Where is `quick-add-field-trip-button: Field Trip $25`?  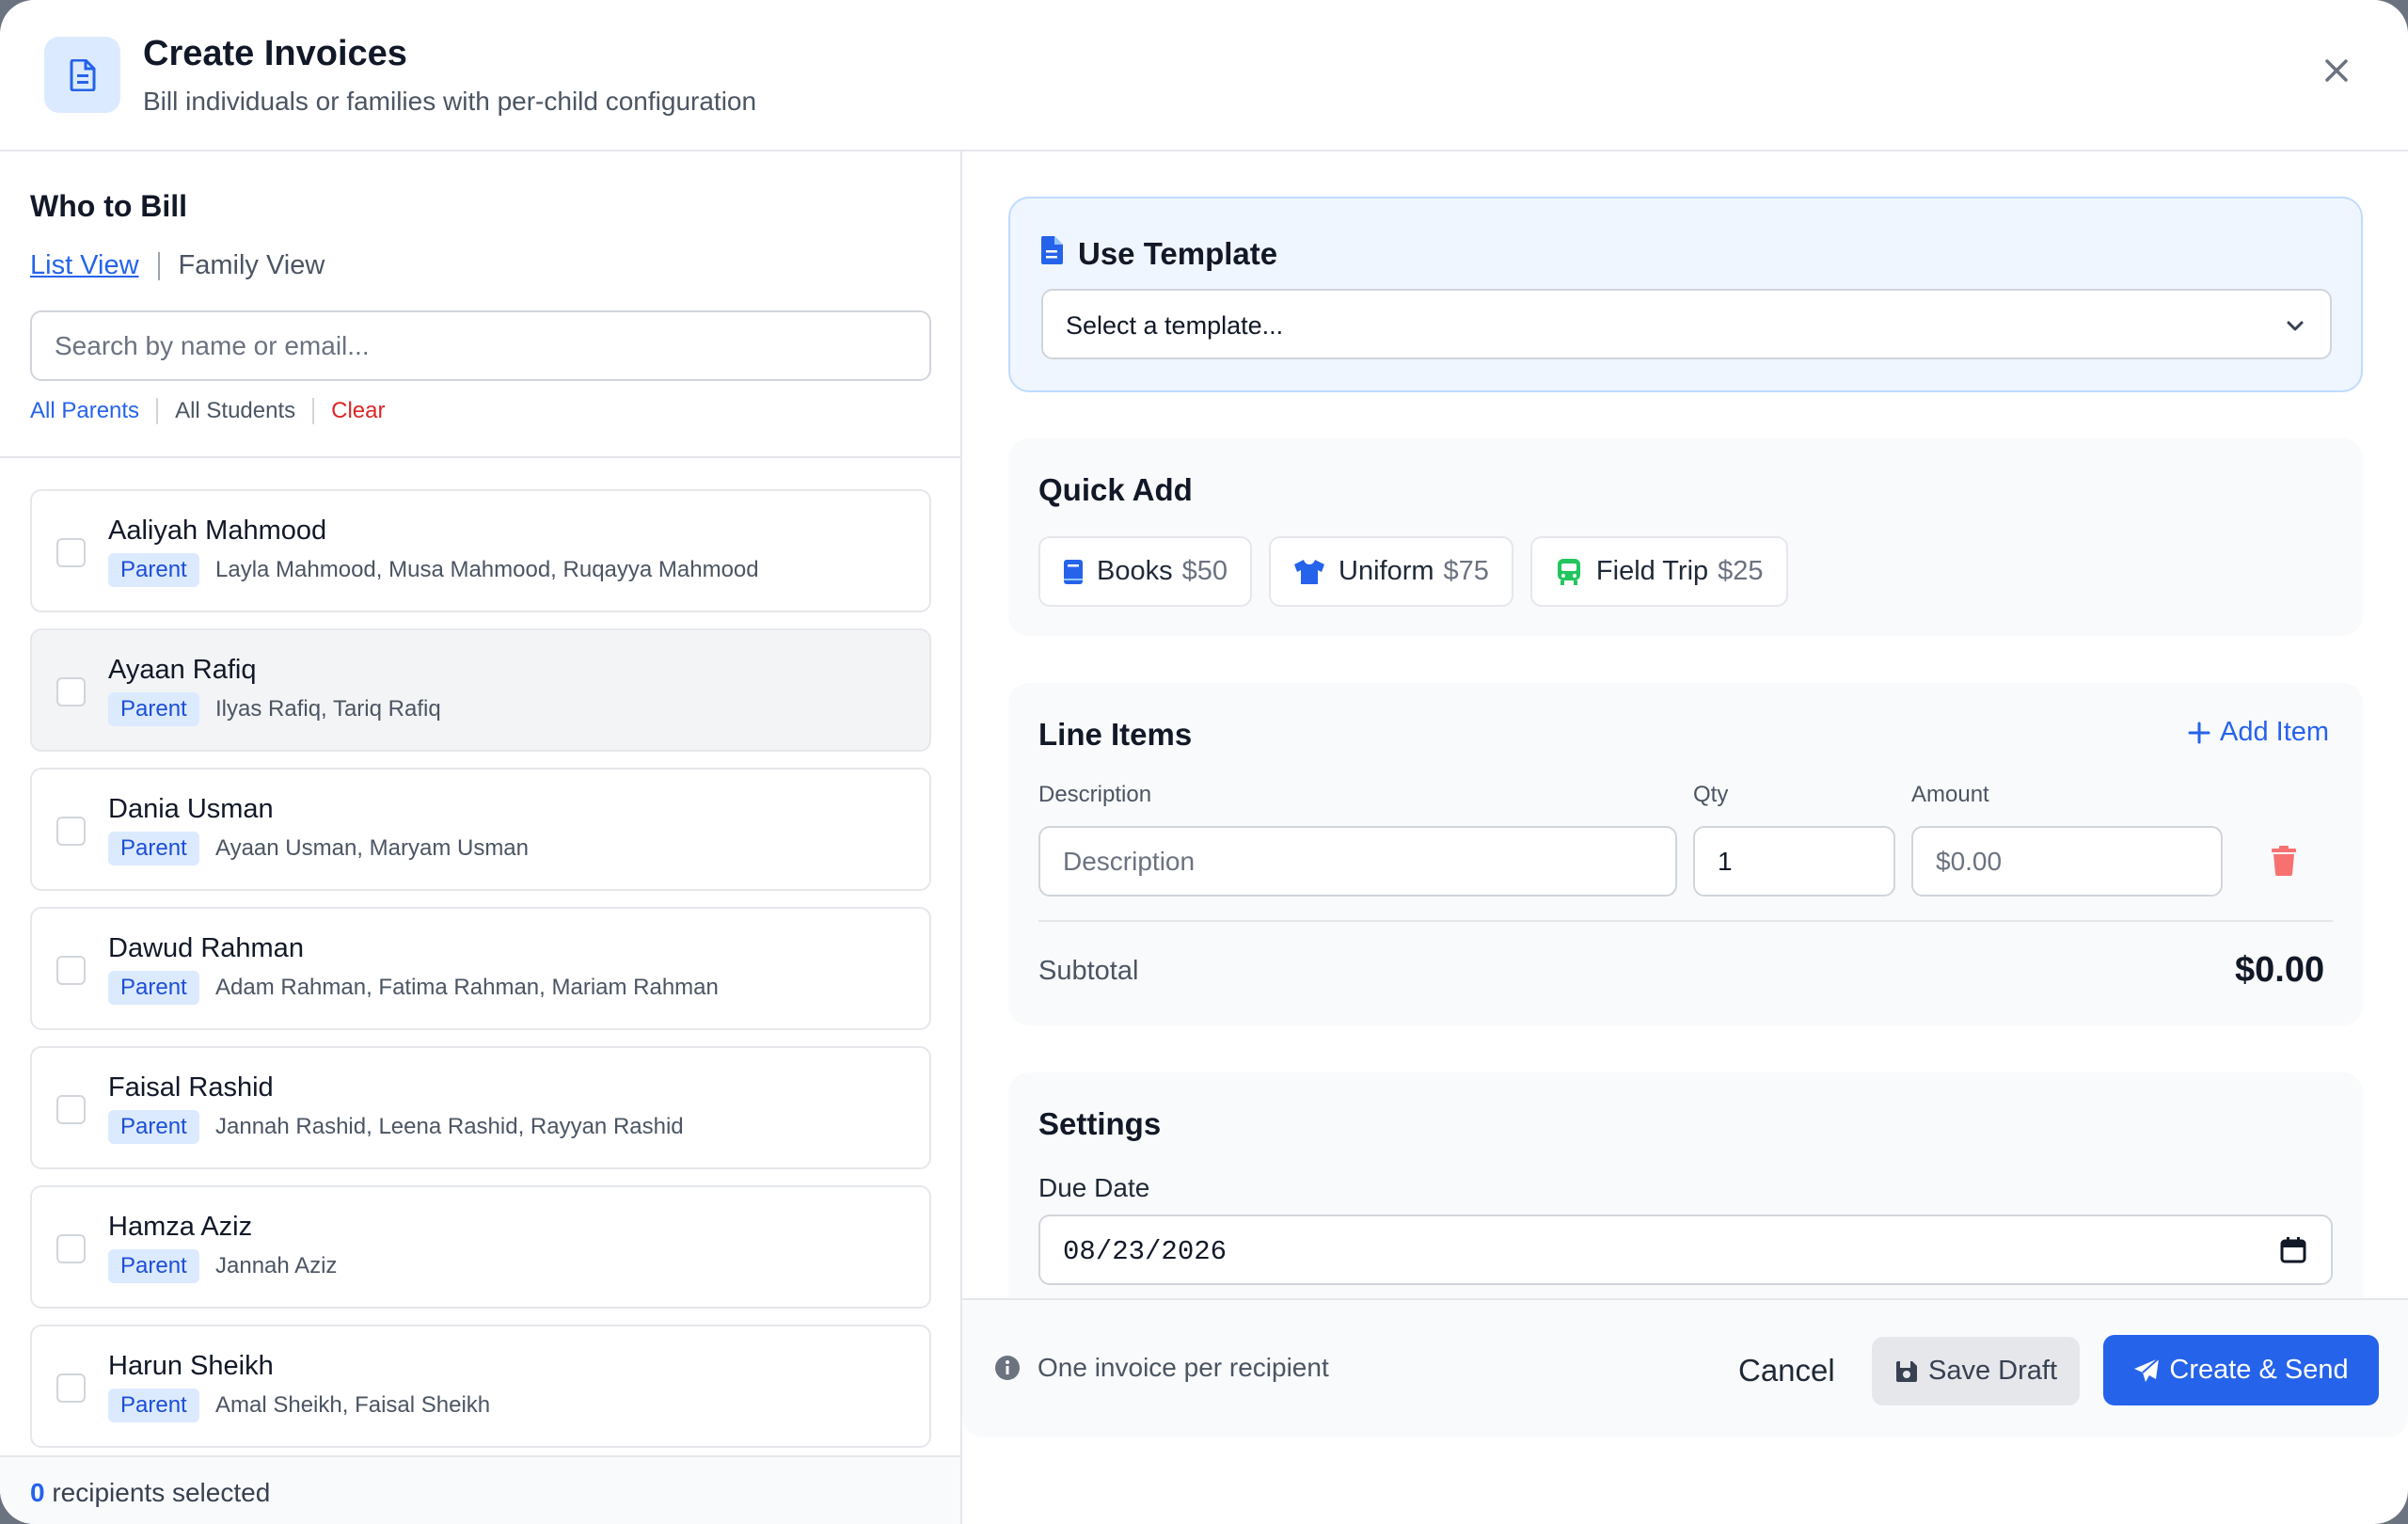
quick-add-field-trip-button: Field Trip $25 is located at coordinates (1659, 572).